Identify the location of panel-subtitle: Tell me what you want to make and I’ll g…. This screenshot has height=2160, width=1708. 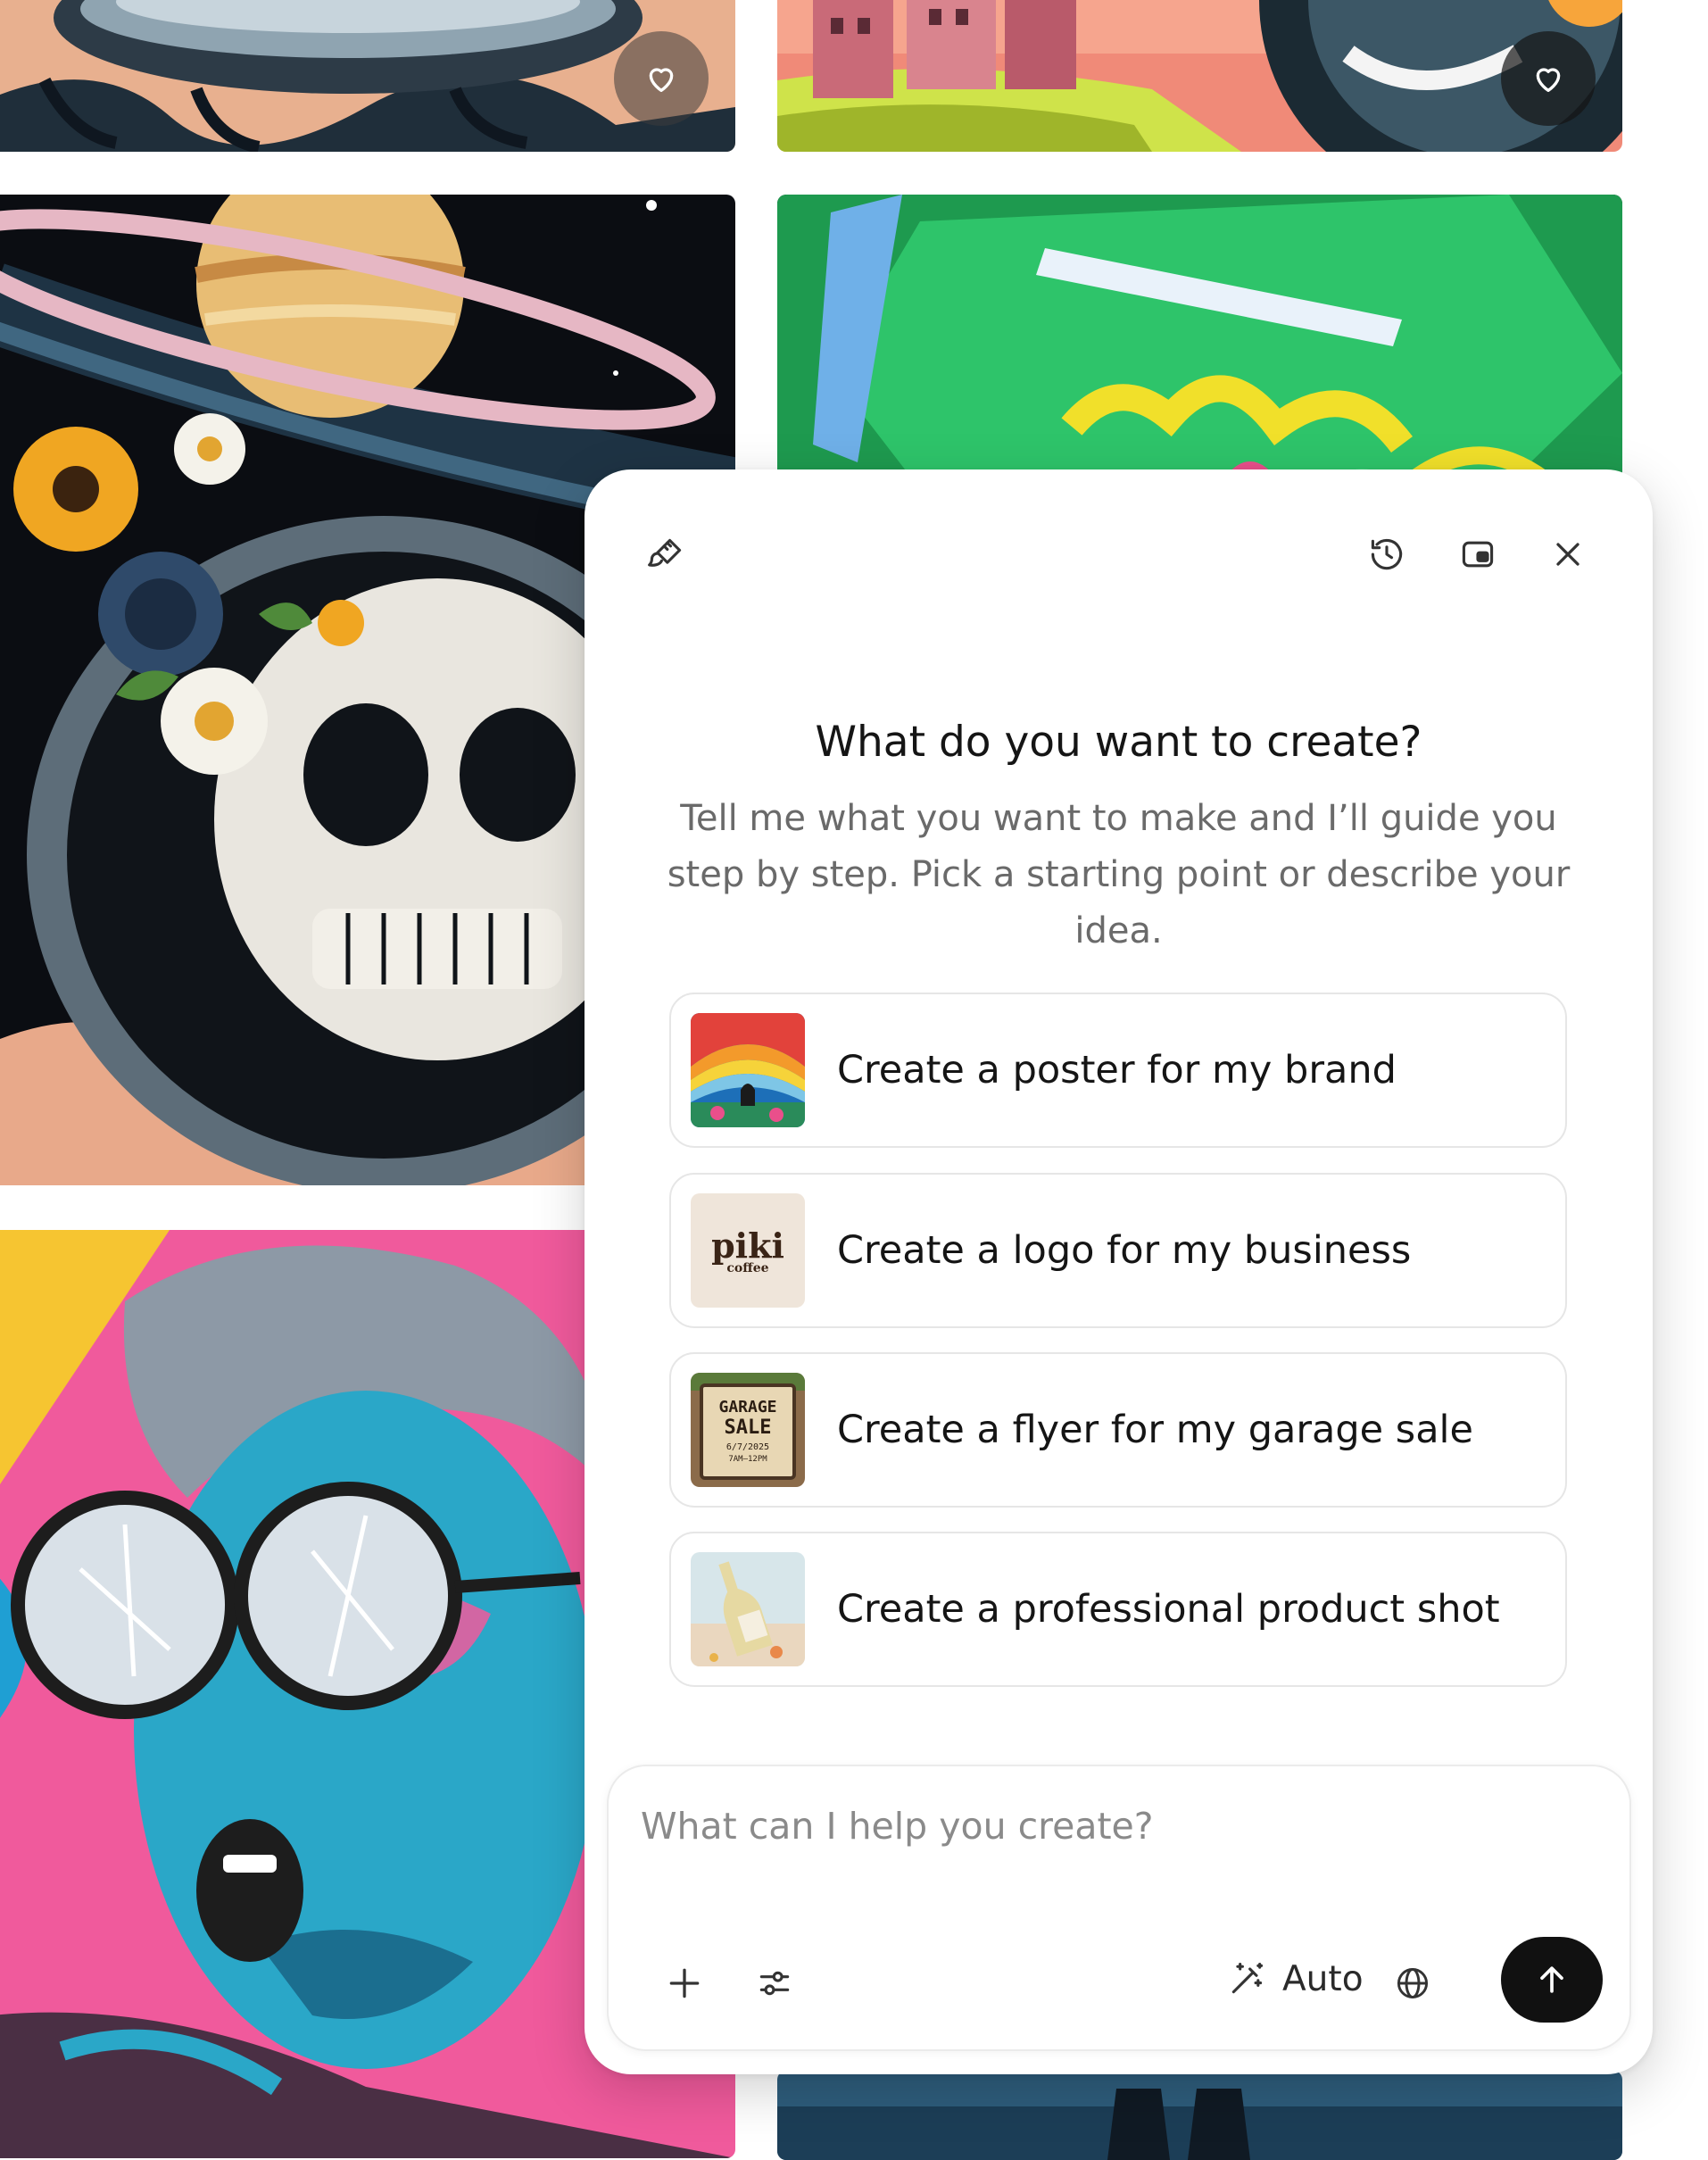
(1119, 874).